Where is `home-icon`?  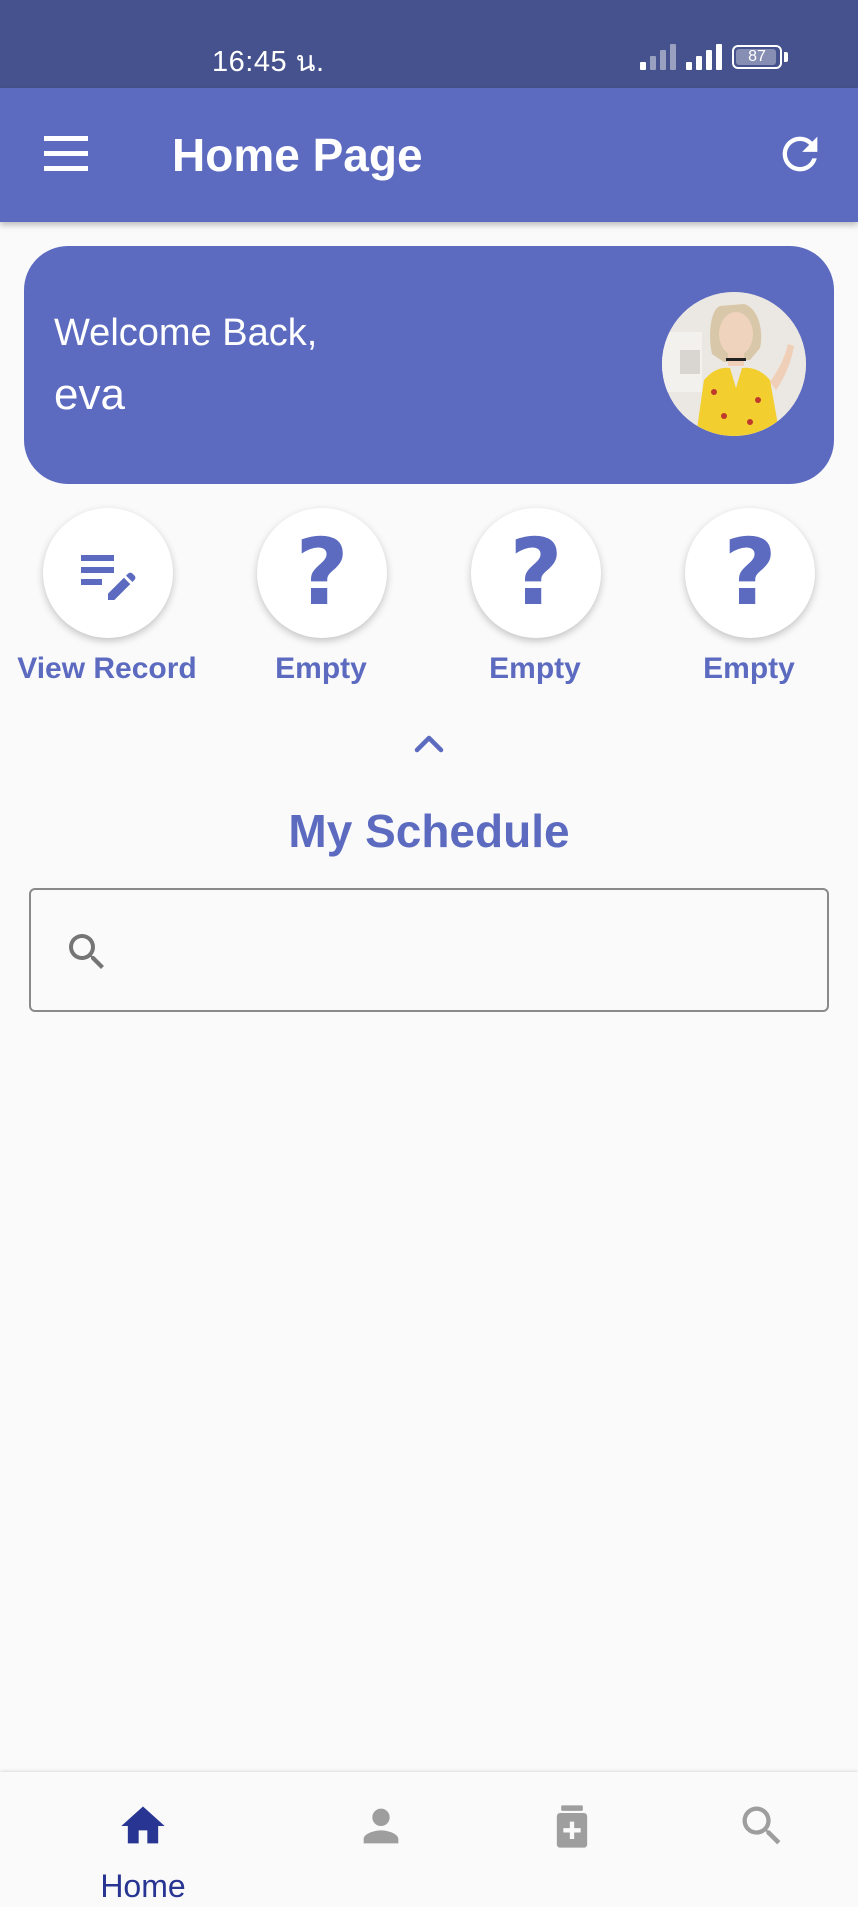
home-icon is located at coordinates (143, 1825).